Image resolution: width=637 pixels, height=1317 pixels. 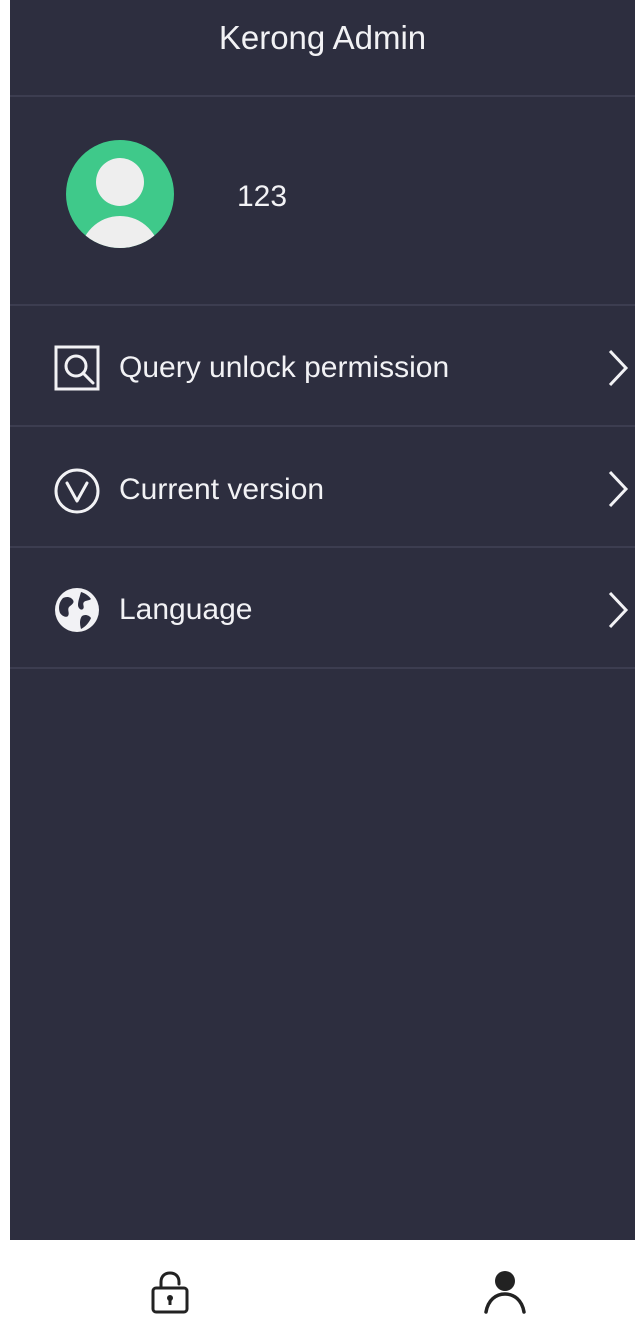 I want to click on avatar-body, so click(x=120, y=232).